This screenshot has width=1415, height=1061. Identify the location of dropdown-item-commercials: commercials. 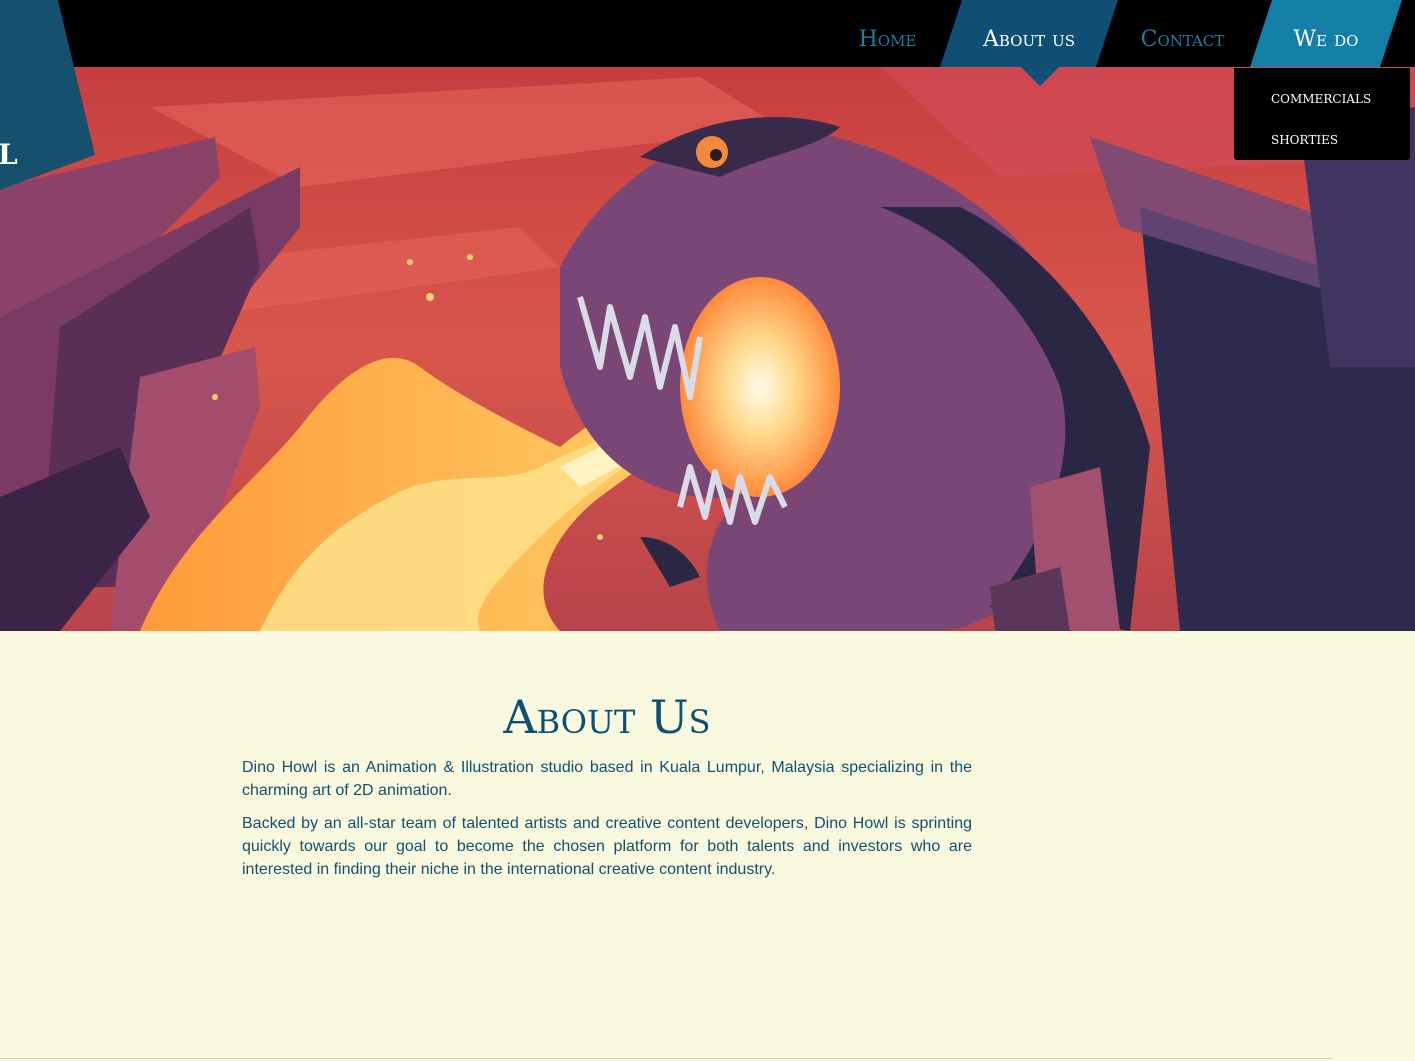
(1302, 98).